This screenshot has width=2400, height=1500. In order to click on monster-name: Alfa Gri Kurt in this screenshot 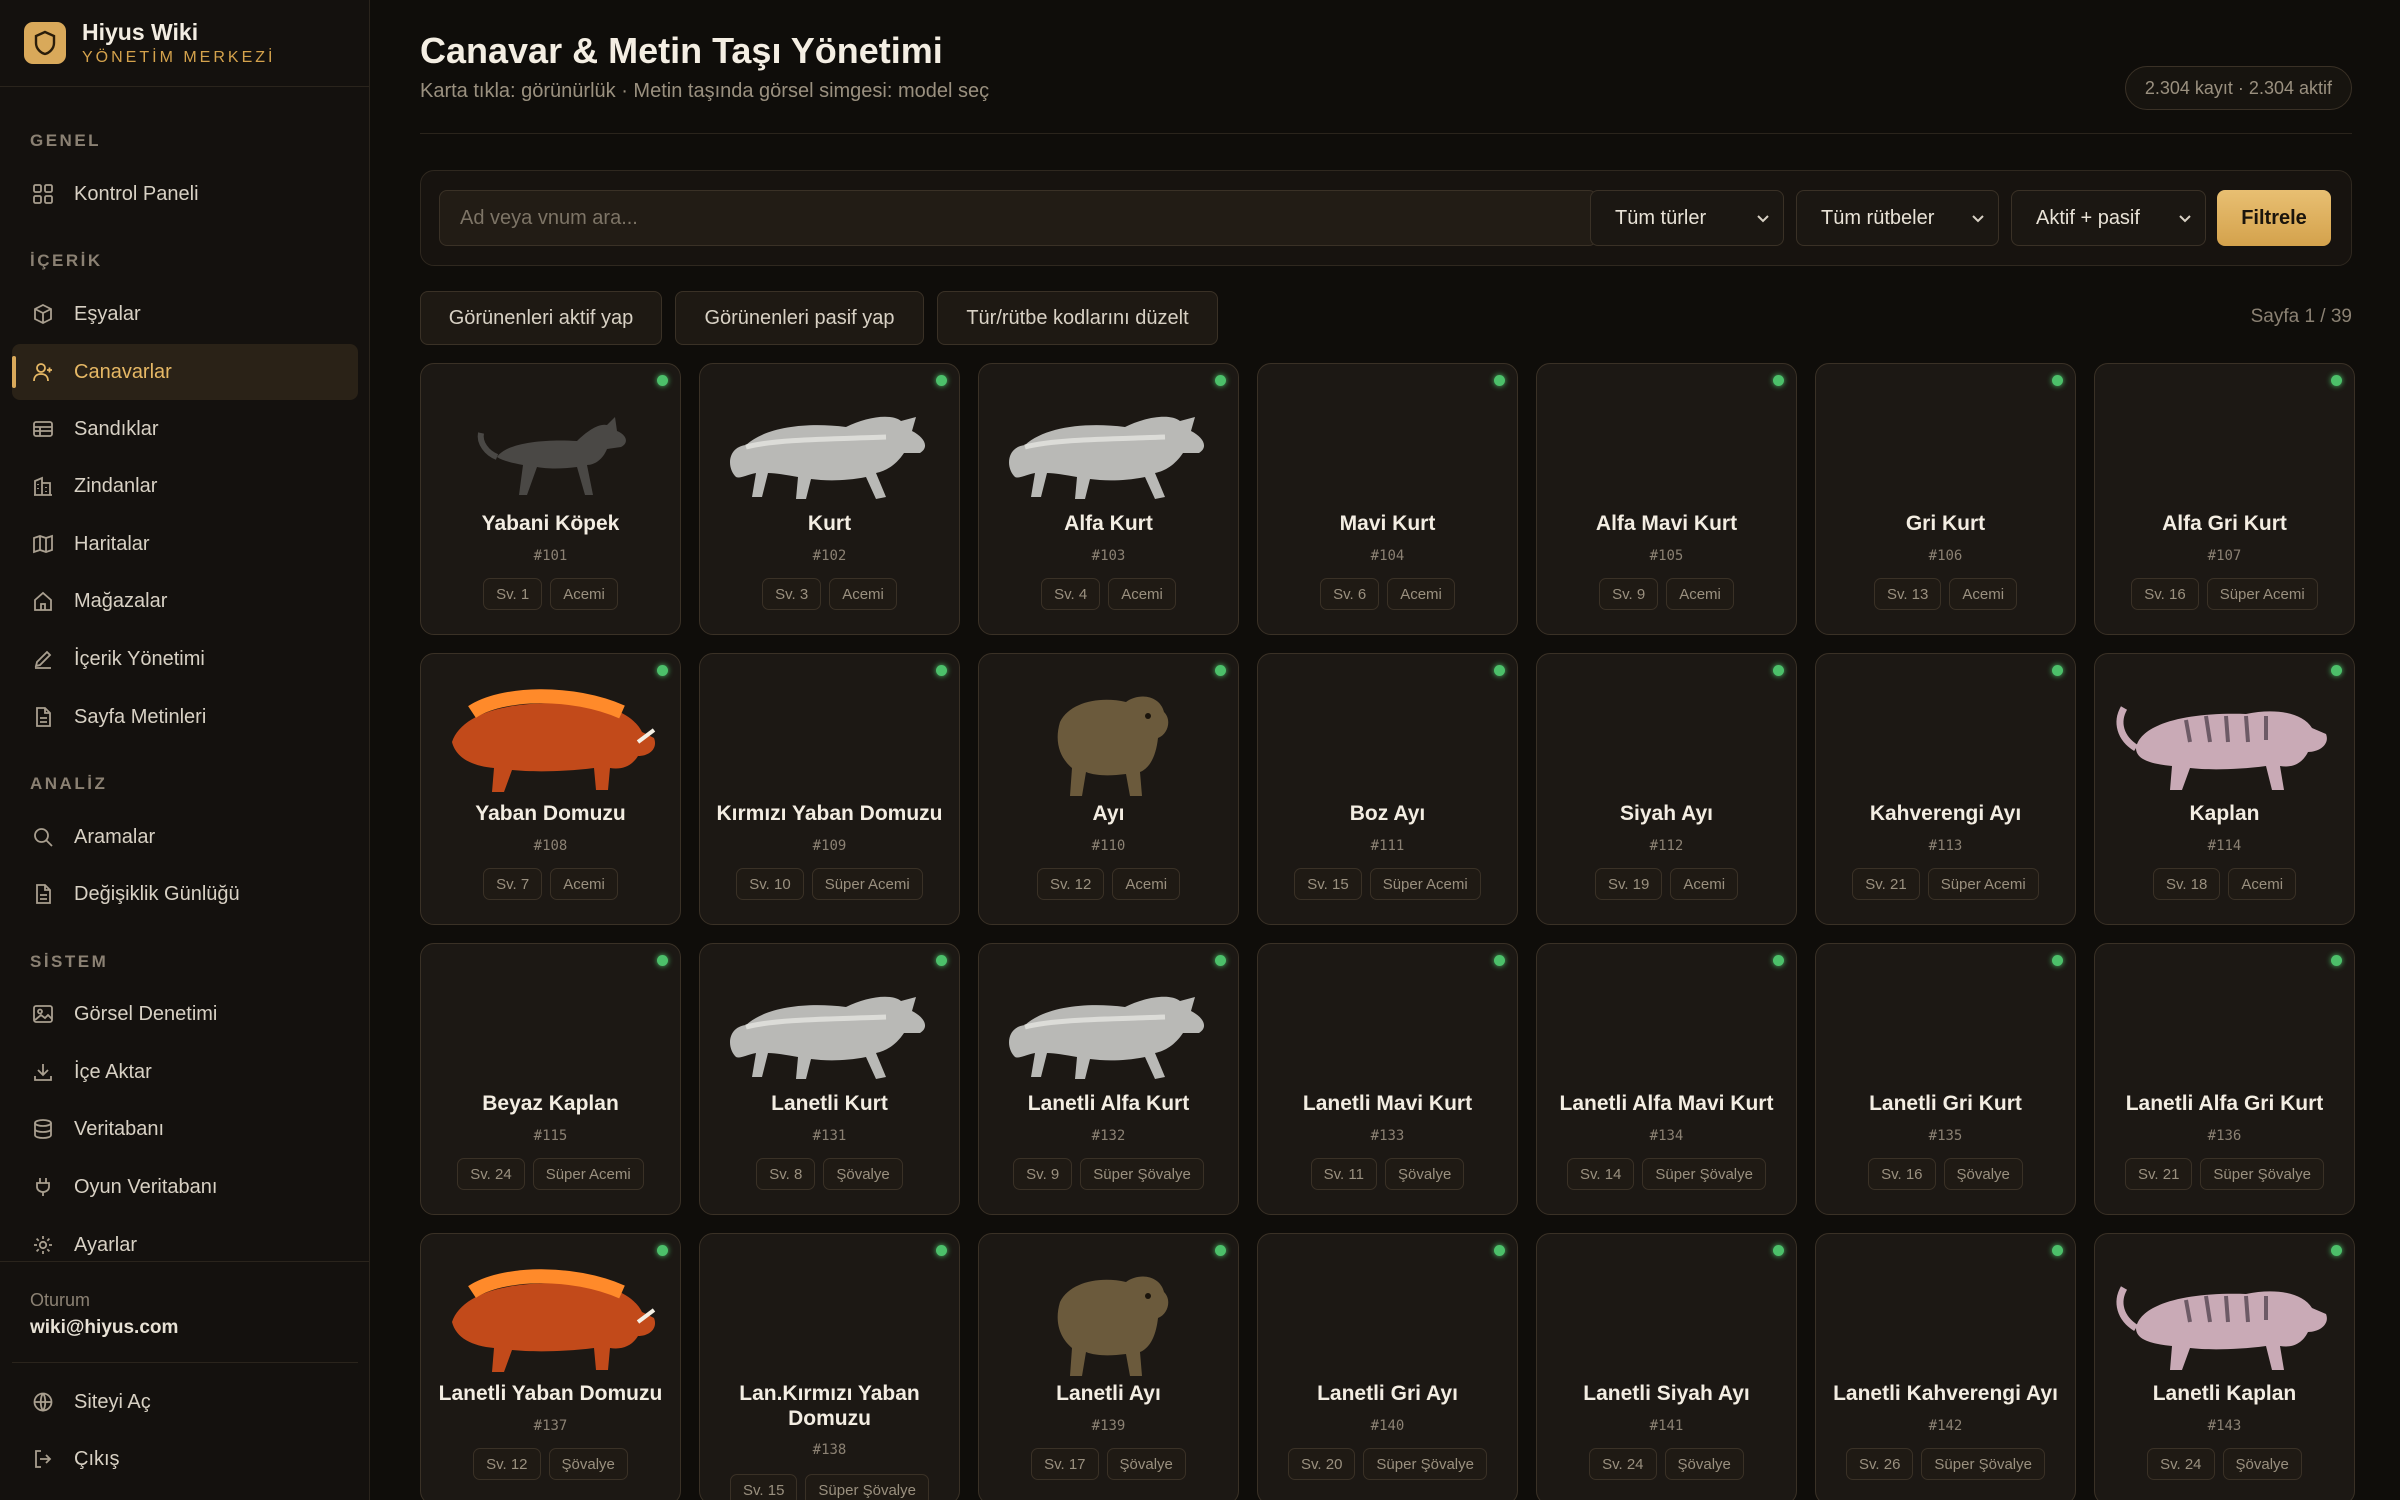, I will do `click(2224, 523)`.